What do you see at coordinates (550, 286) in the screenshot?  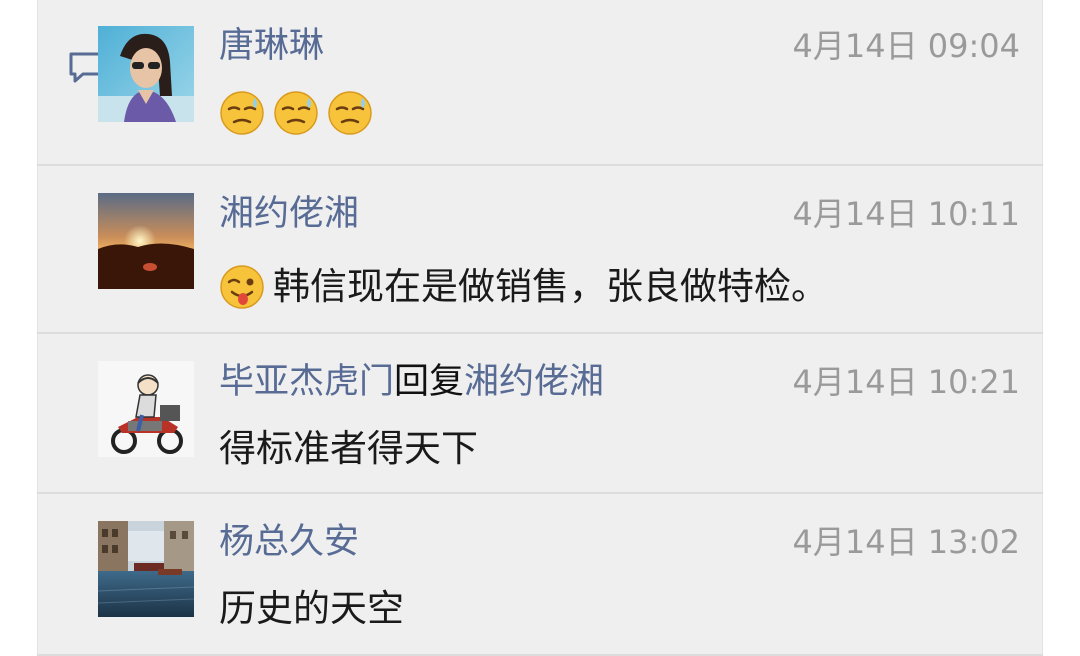 I see `comment-text: 韩信现在是做销售，张良做特检。` at bounding box center [550, 286].